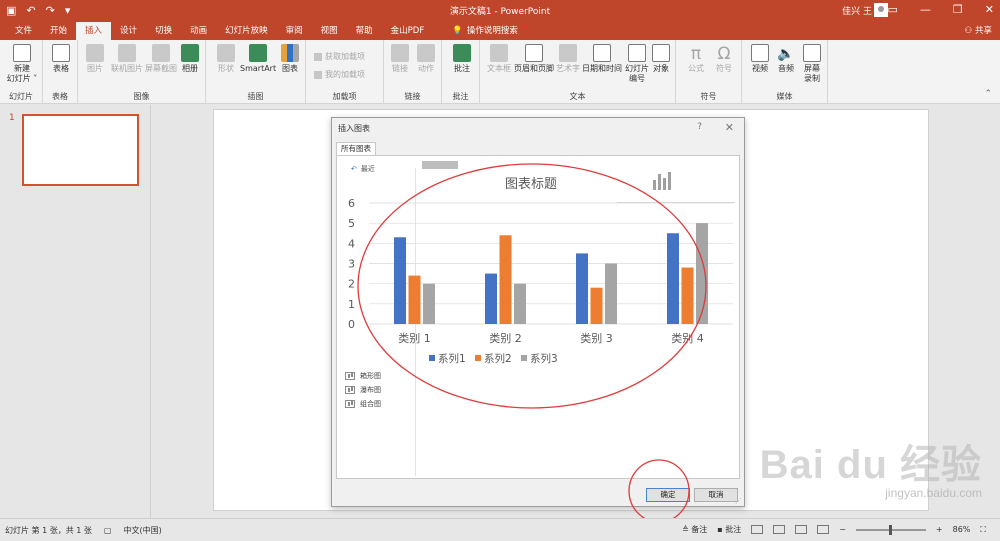 The width and height of the screenshot is (1000, 541). I want to click on screenshot-button: 屏幕截图, so click(161, 59).